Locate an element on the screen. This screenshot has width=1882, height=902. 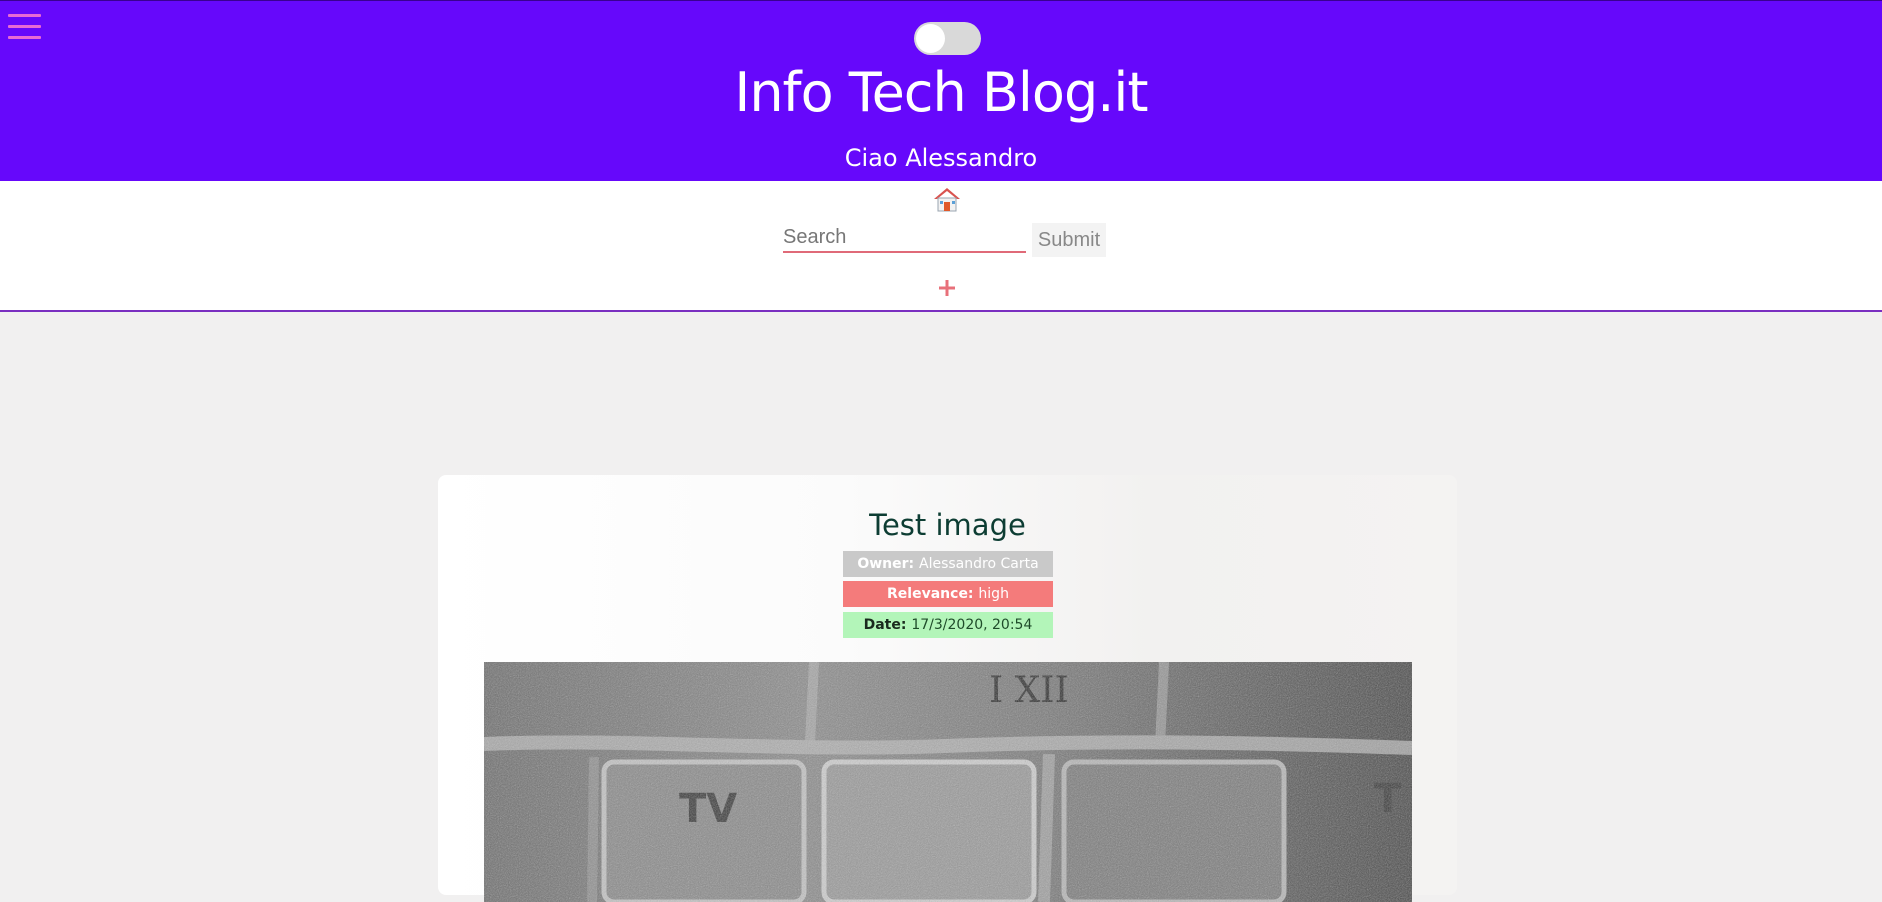
plus-icon is located at coordinates (947, 288).